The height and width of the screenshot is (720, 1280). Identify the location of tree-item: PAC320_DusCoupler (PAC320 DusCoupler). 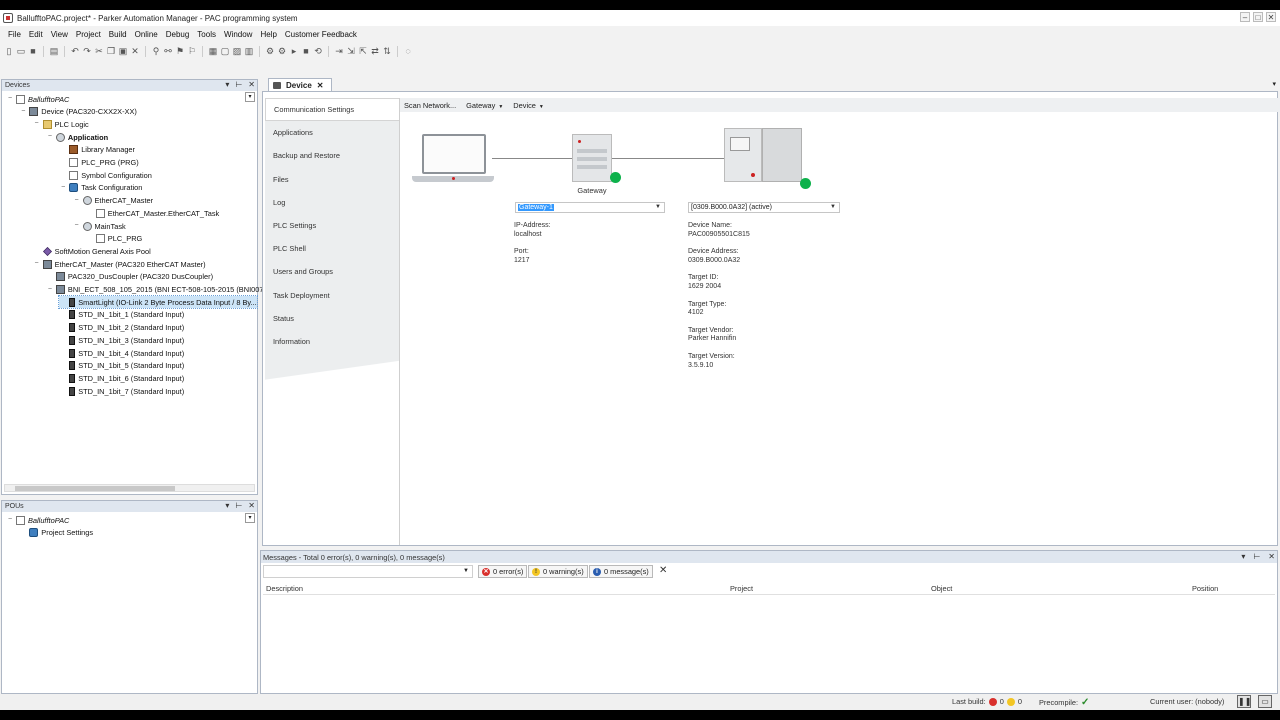
(129, 277).